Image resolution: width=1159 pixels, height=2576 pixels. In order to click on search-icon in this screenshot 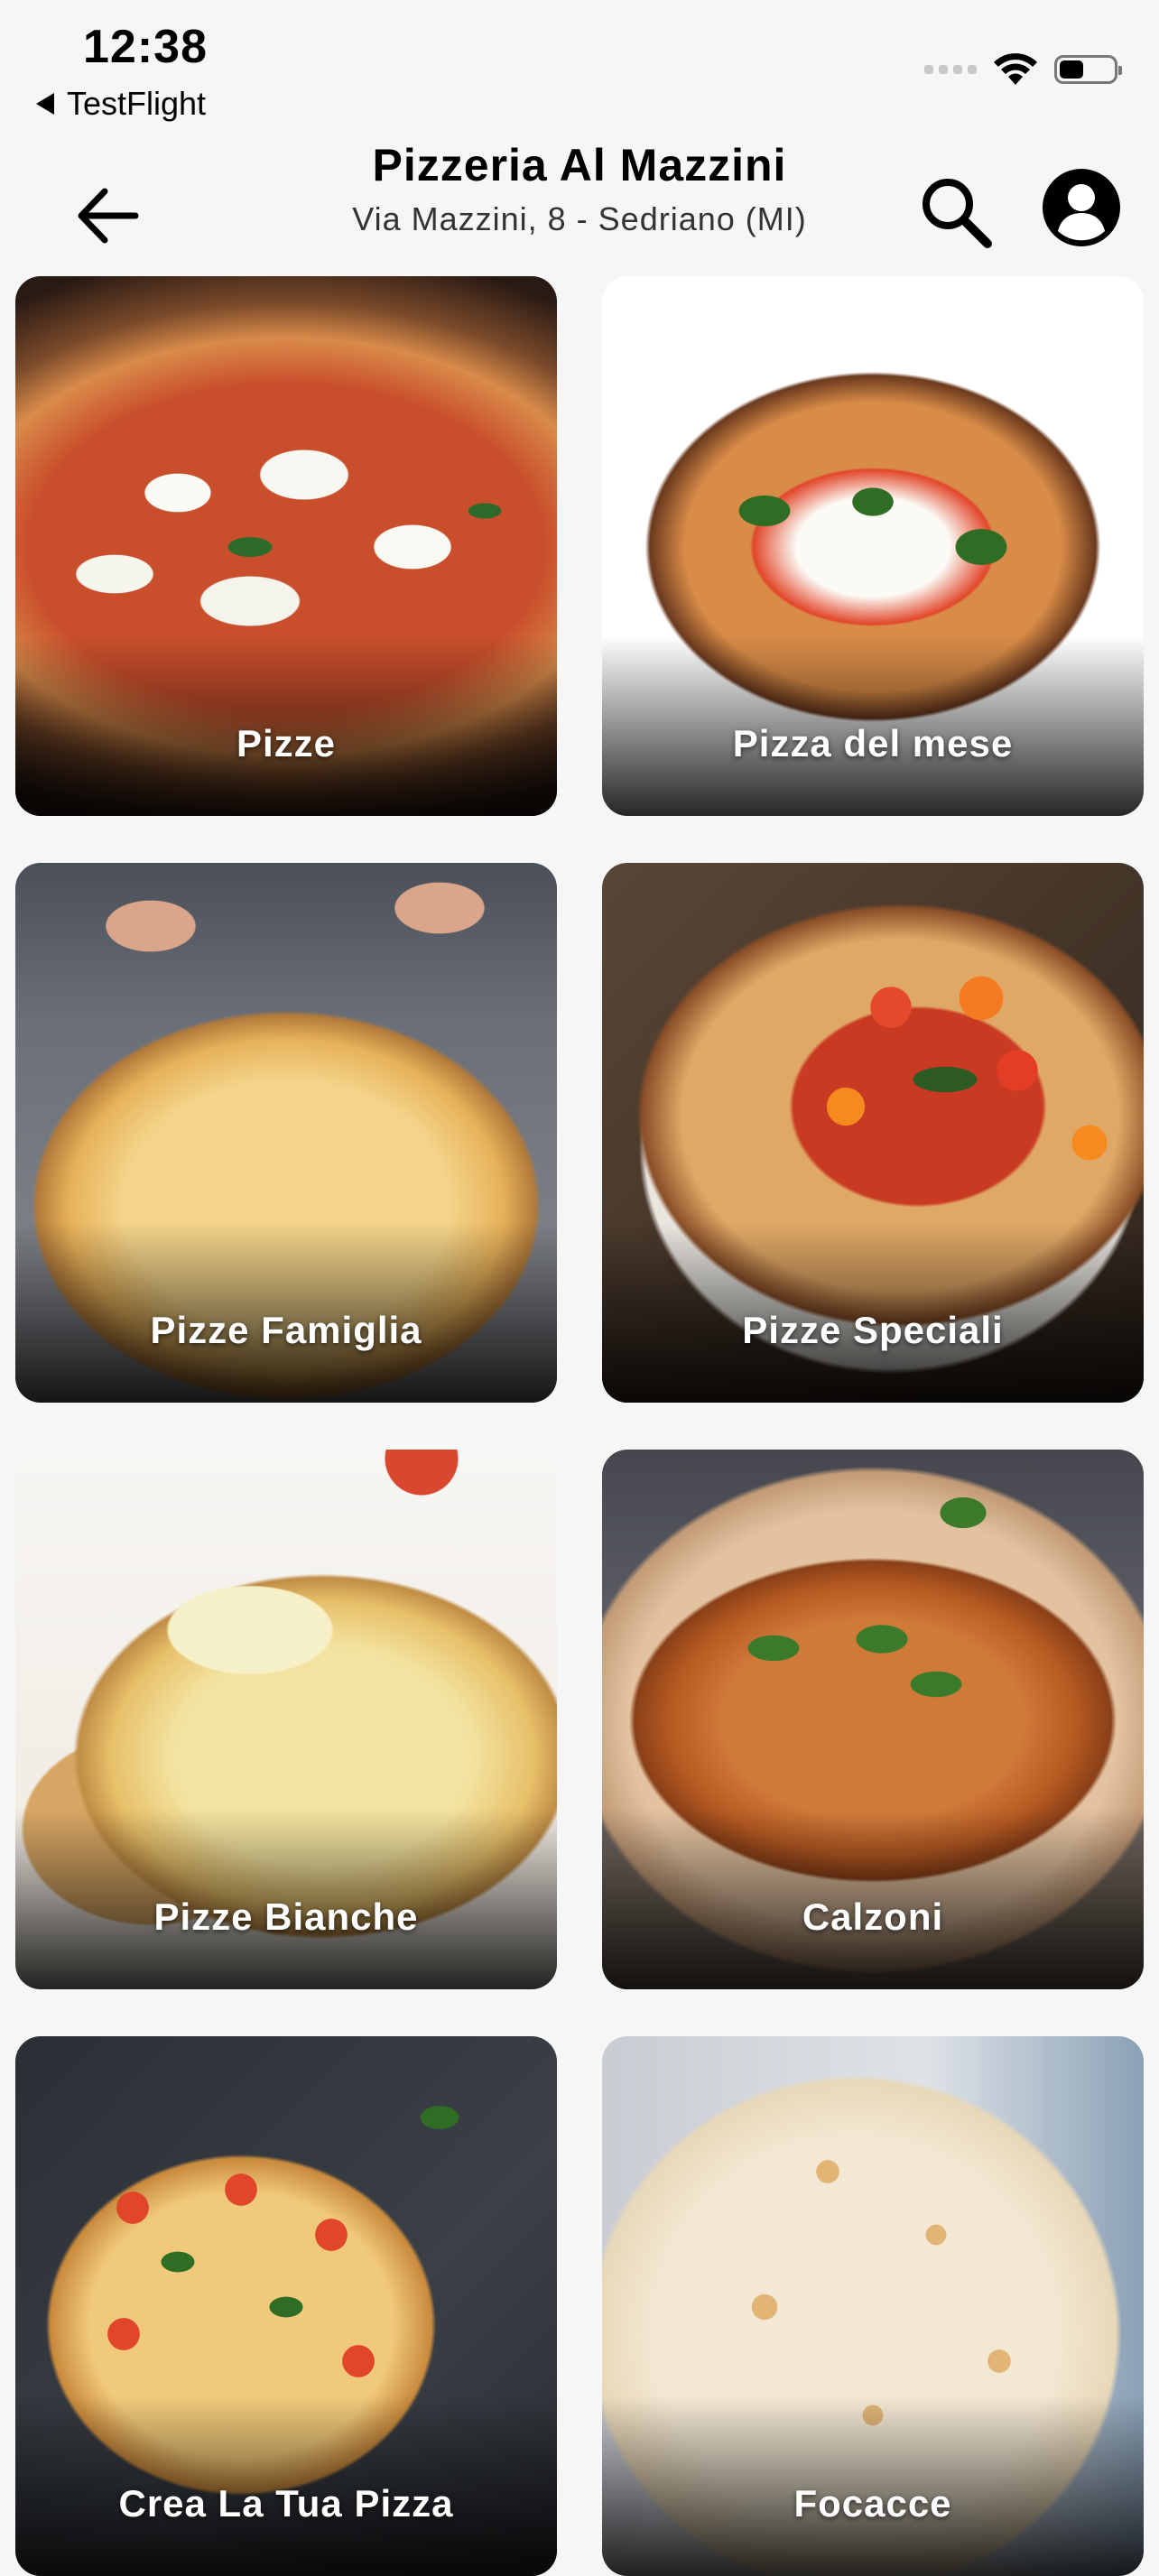, I will do `click(956, 212)`.